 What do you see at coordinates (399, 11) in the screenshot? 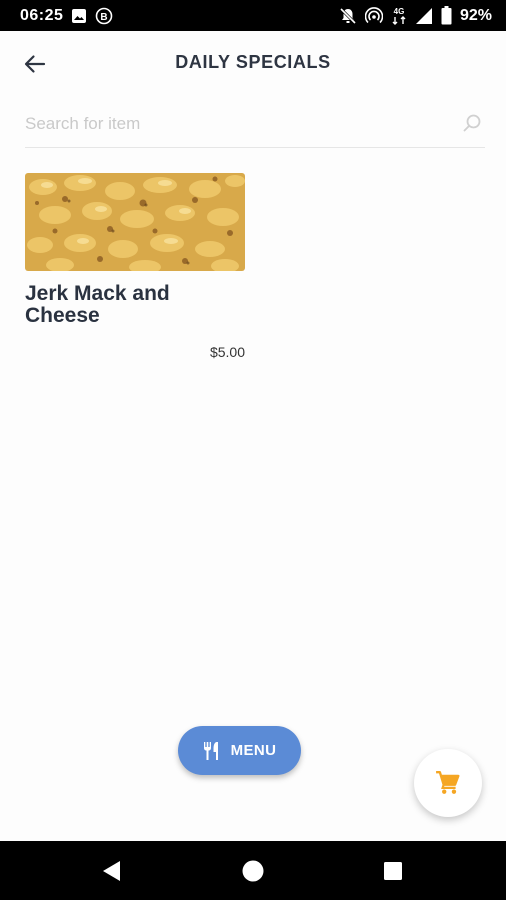
I see `network-label: 4G` at bounding box center [399, 11].